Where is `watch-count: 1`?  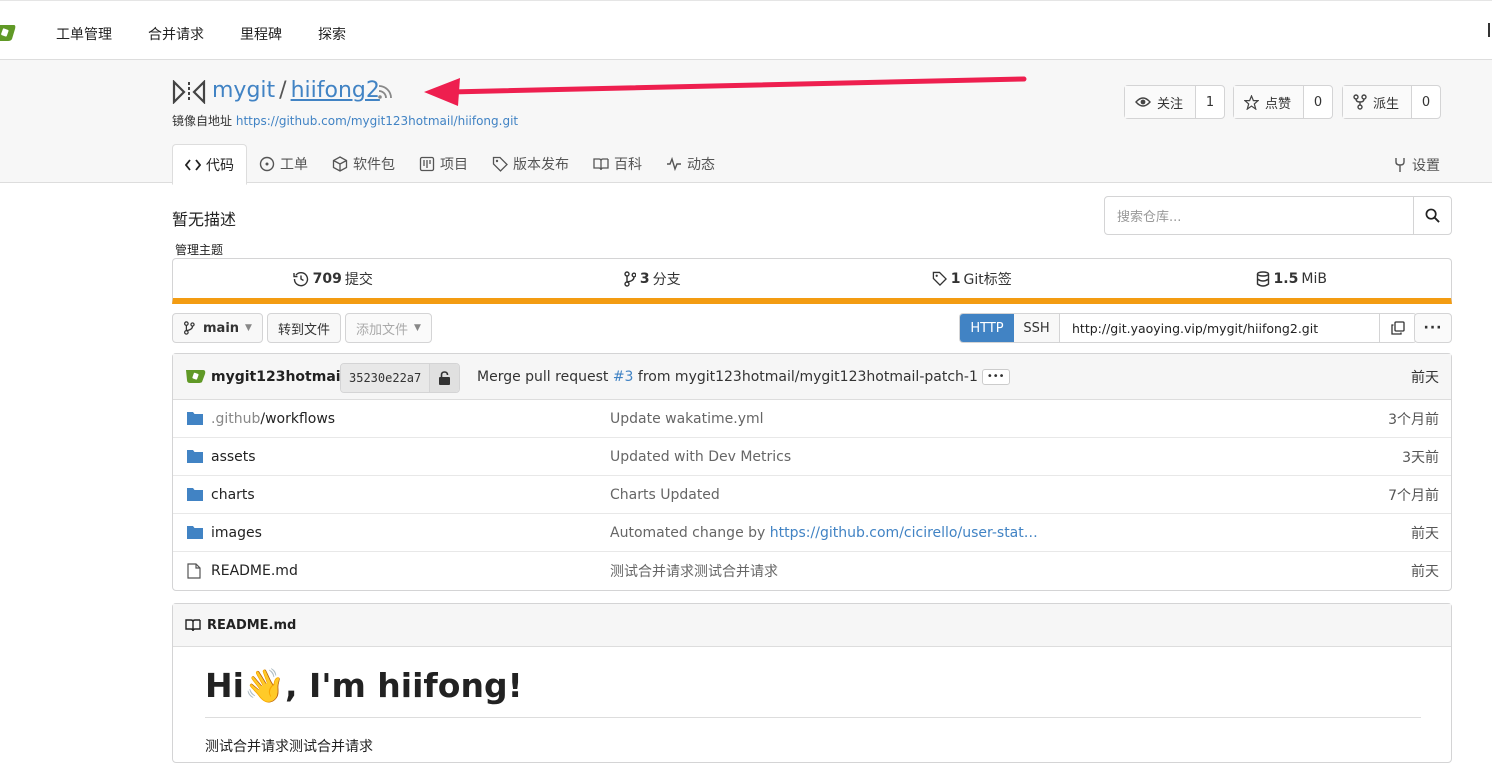
watch-count: 1 is located at coordinates (1210, 102).